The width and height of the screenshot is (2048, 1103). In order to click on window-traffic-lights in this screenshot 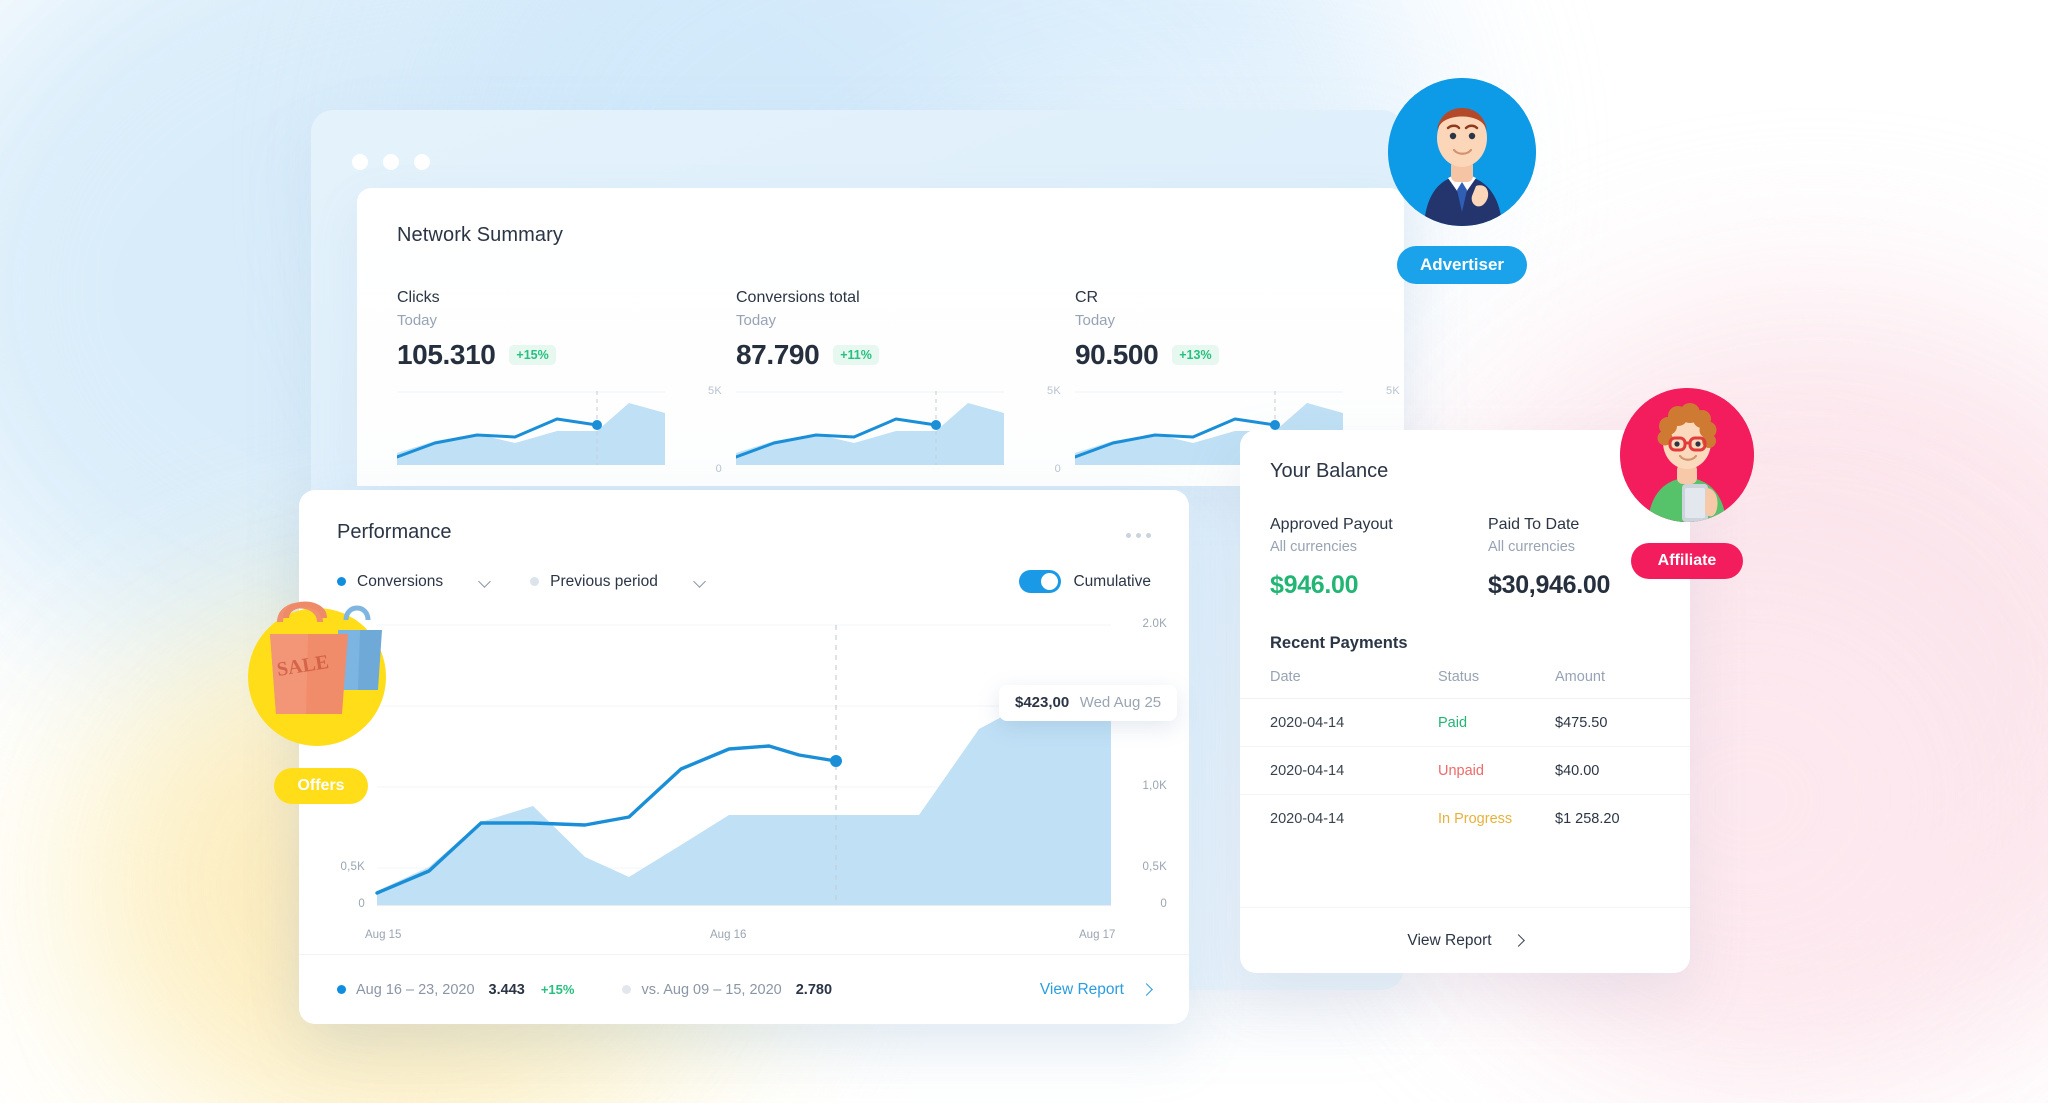, I will do `click(391, 162)`.